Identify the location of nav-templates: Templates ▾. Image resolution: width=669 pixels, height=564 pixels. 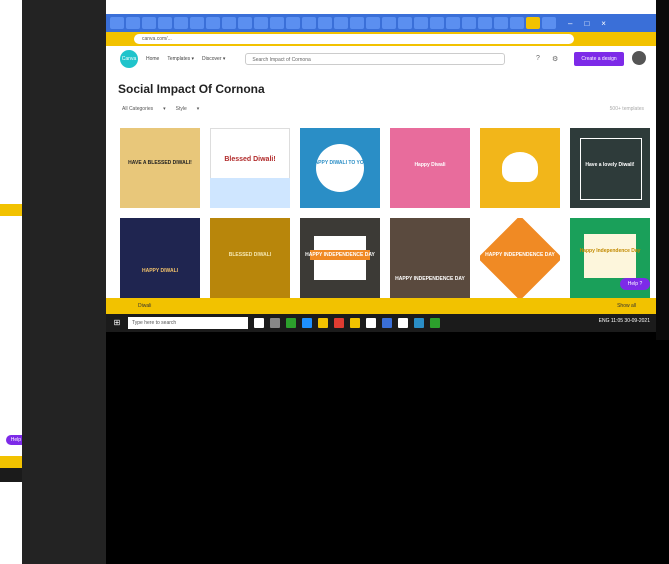
(180, 59).